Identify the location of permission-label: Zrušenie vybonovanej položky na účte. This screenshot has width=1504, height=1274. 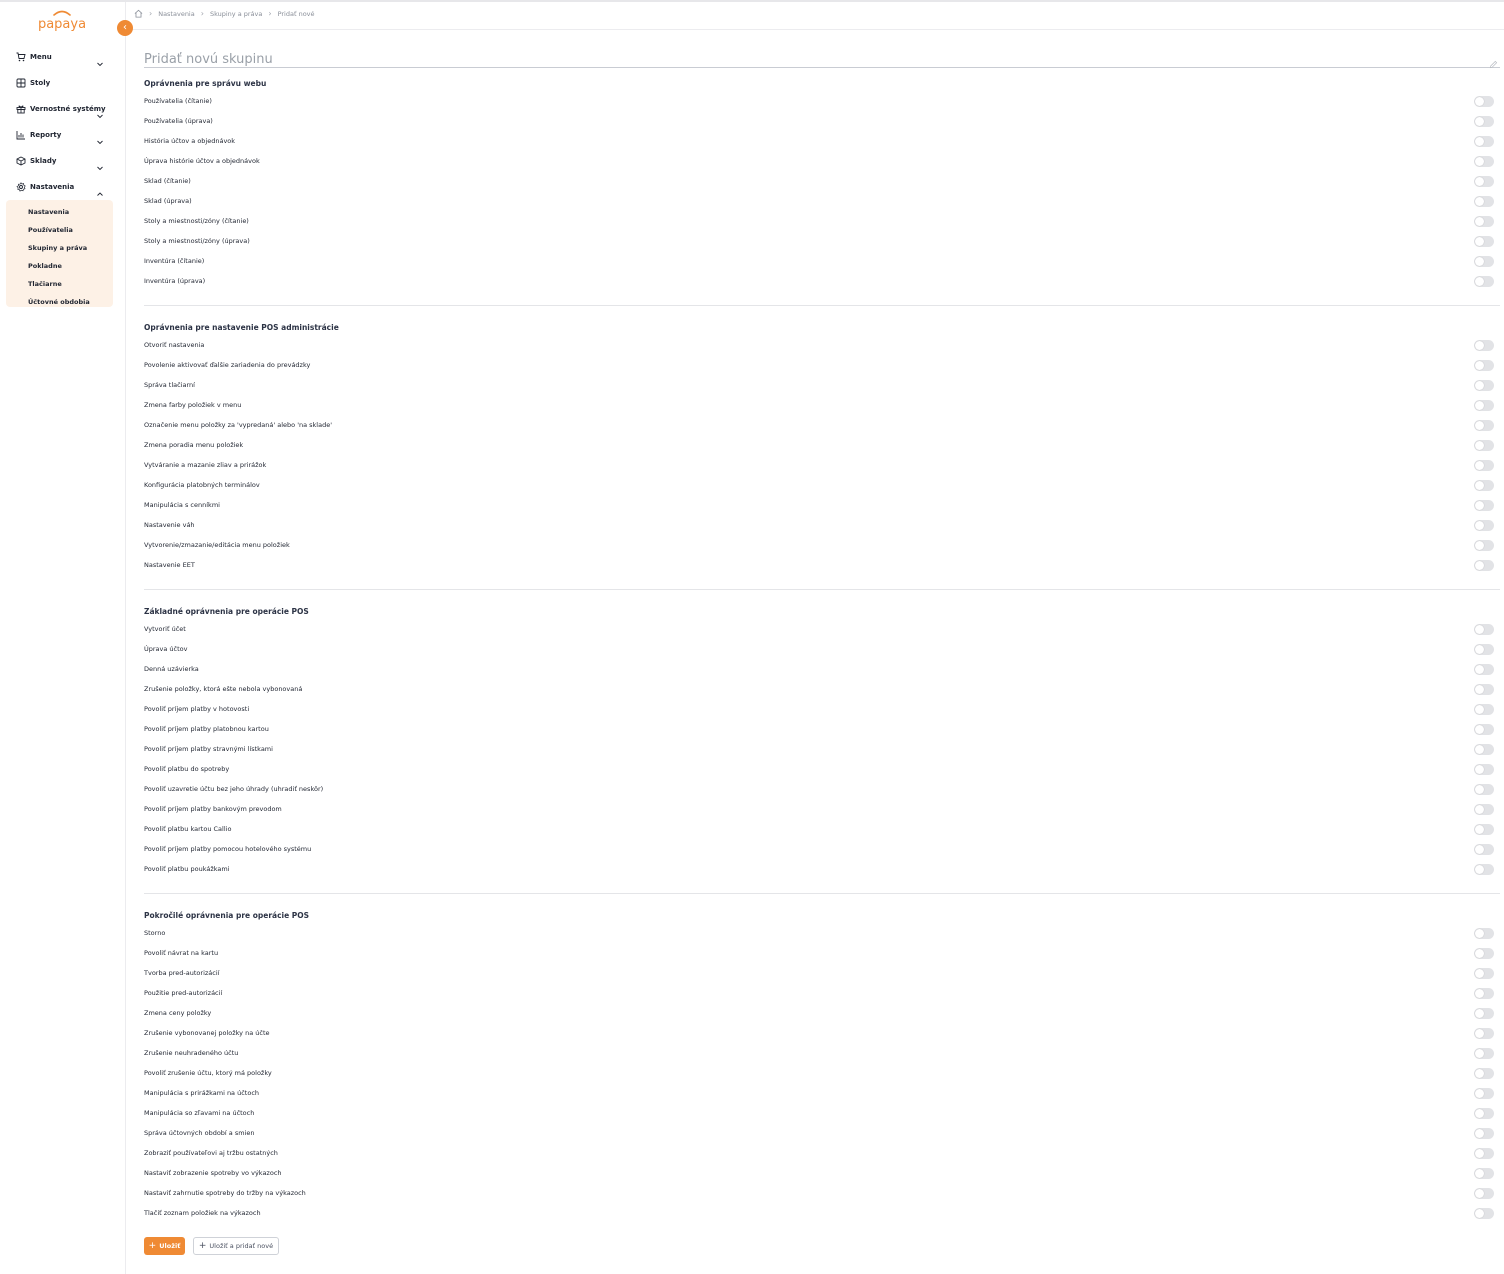
(207, 1033).